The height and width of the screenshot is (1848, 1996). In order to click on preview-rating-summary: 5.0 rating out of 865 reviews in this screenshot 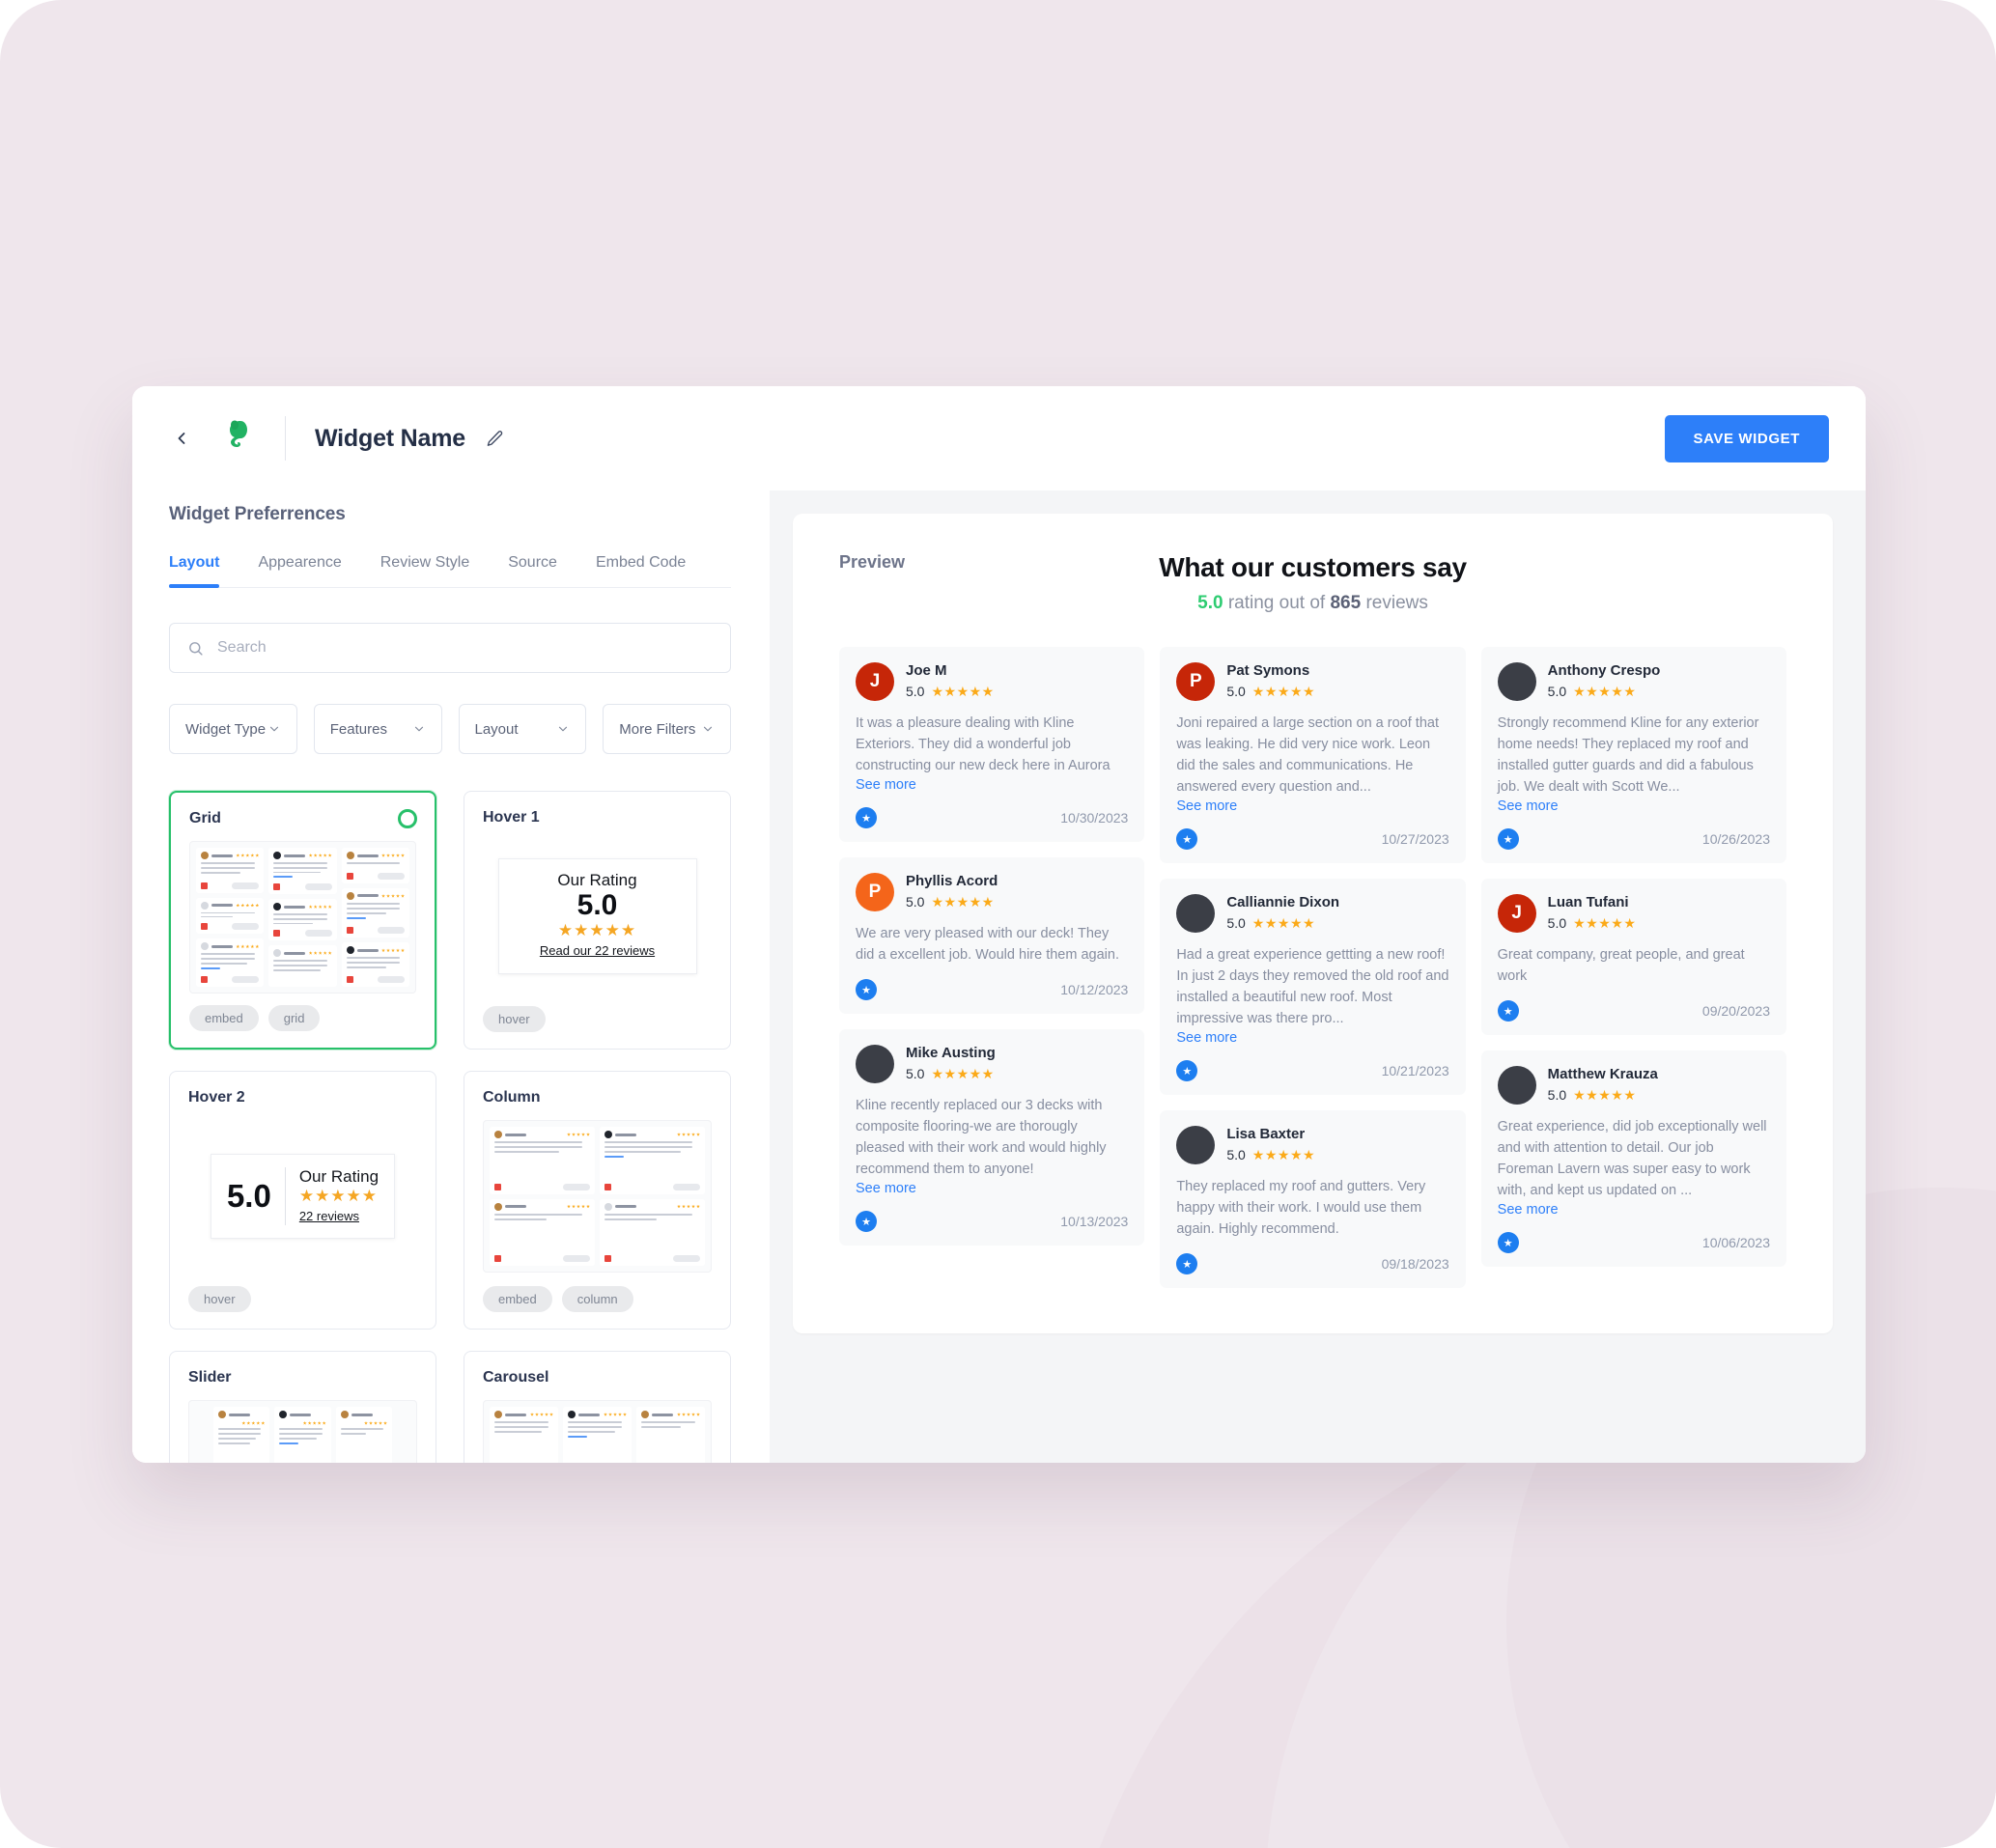, I will do `click(1312, 603)`.